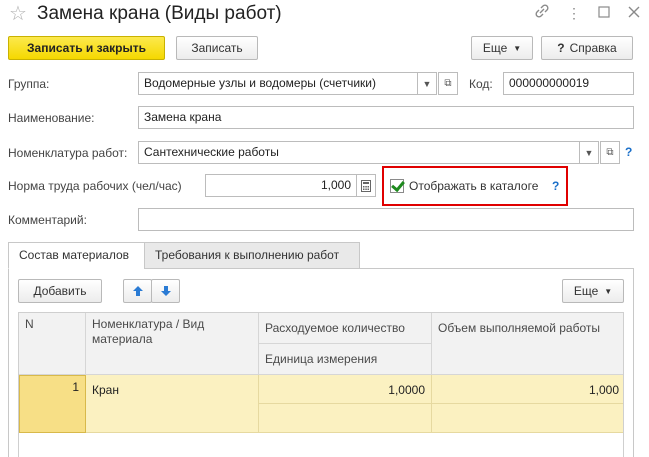 This screenshot has width=649, height=457. What do you see at coordinates (52, 404) in the screenshot?
I see `row-1-n: 1` at bounding box center [52, 404].